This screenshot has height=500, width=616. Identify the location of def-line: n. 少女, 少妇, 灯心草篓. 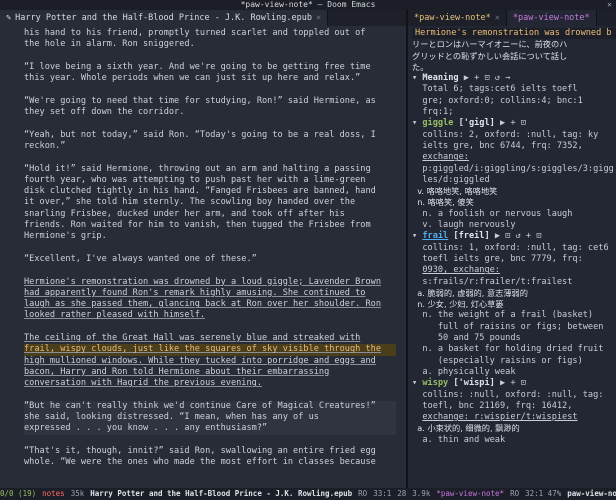
(460, 304).